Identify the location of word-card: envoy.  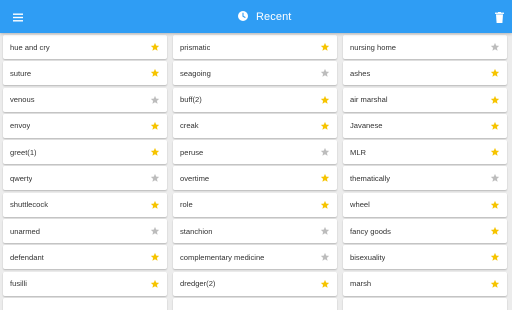
(85, 125).